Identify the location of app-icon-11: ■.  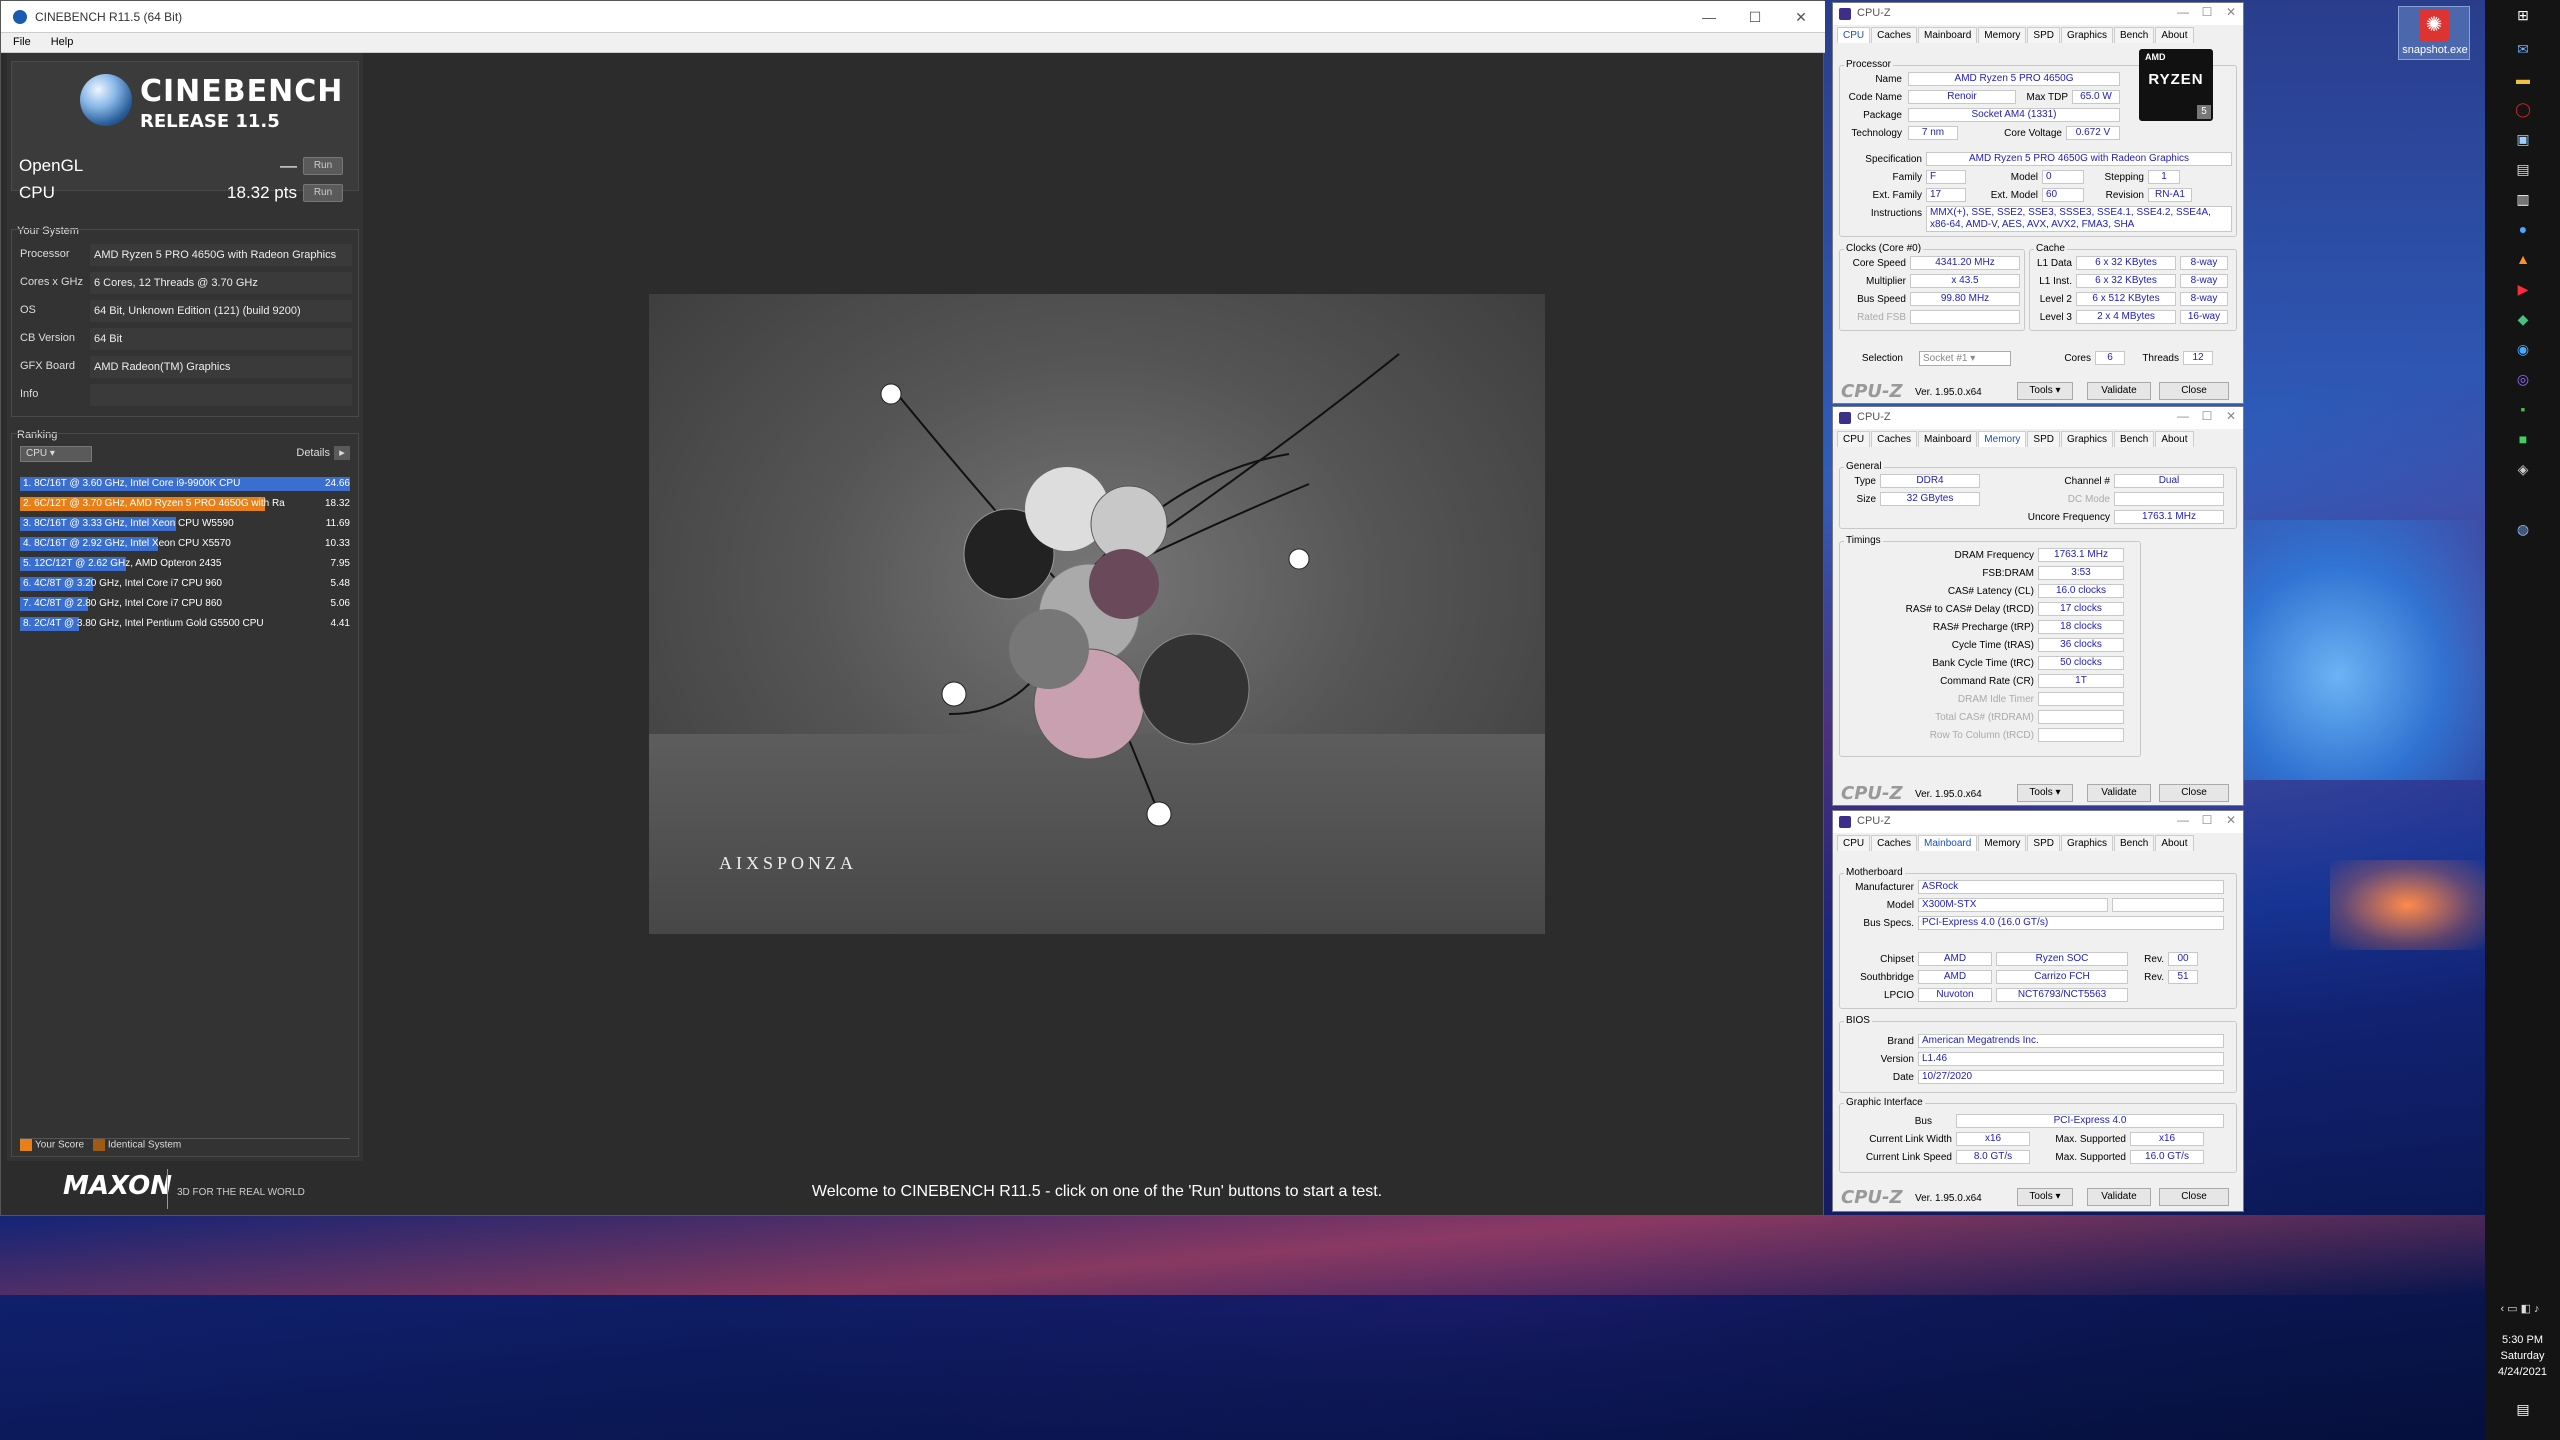
(2523, 439).